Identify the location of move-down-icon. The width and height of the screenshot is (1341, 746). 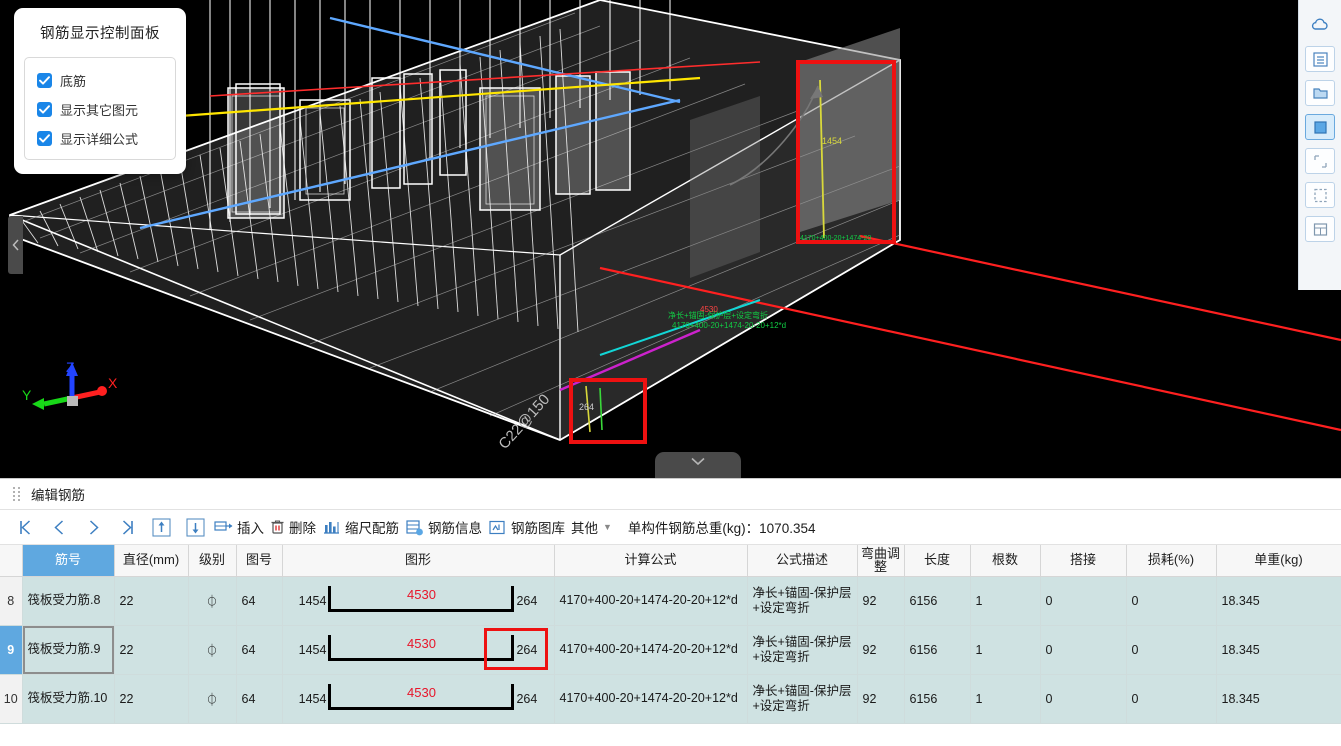
(195, 527).